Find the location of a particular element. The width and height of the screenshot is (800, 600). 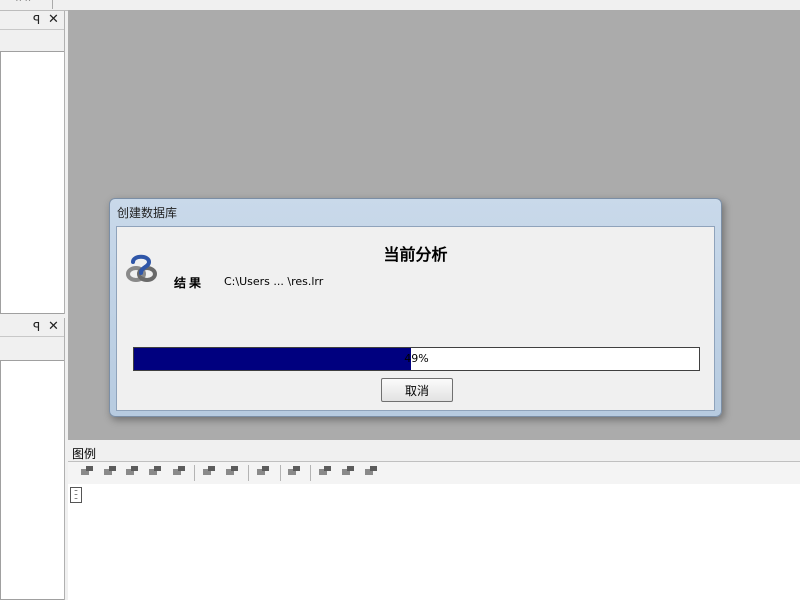

left-dock-pane-bottom: ꟼ ✕ is located at coordinates (32, 459).